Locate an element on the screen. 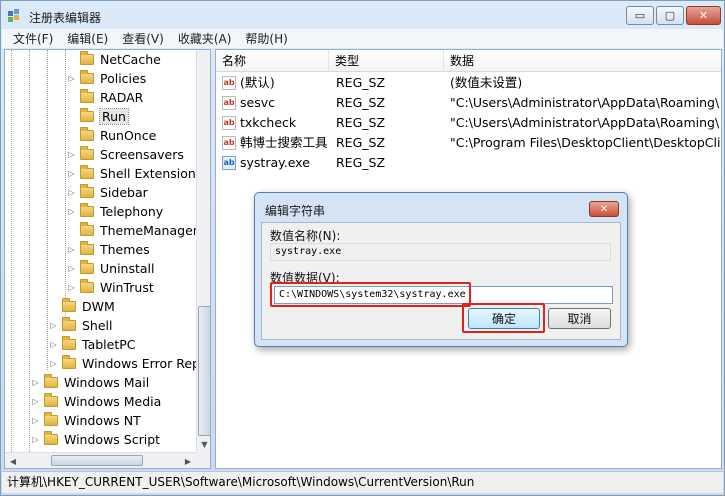 This screenshot has height=496, width=725. tree-item: Run is located at coordinates (98, 116).